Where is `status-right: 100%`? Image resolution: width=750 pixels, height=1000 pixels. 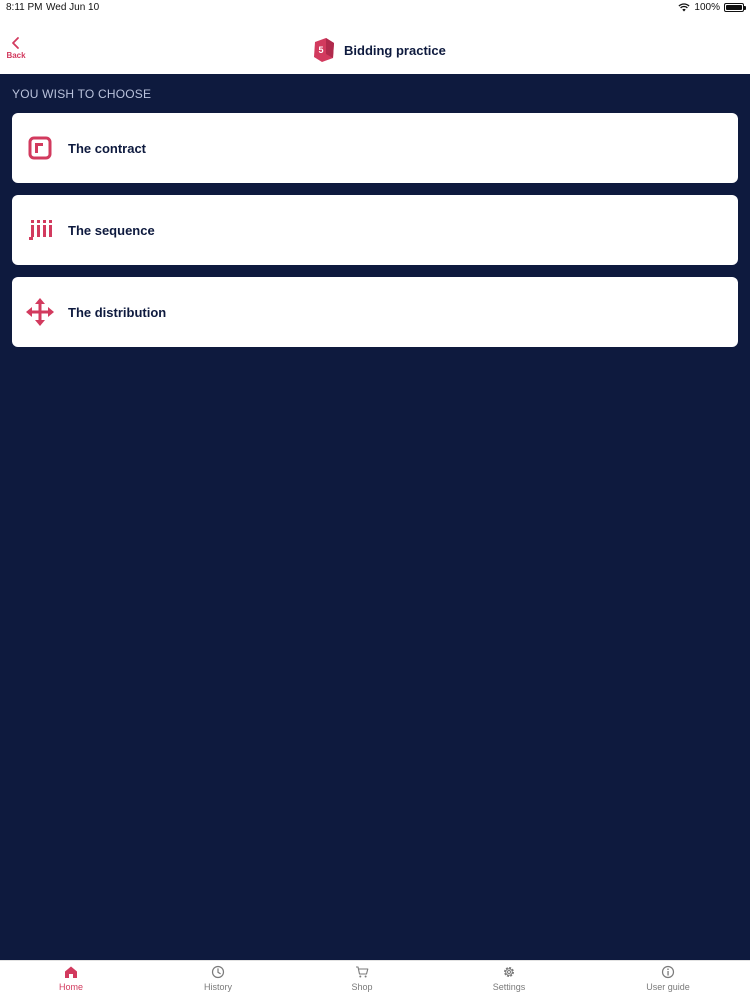 status-right: 100% is located at coordinates (712, 7).